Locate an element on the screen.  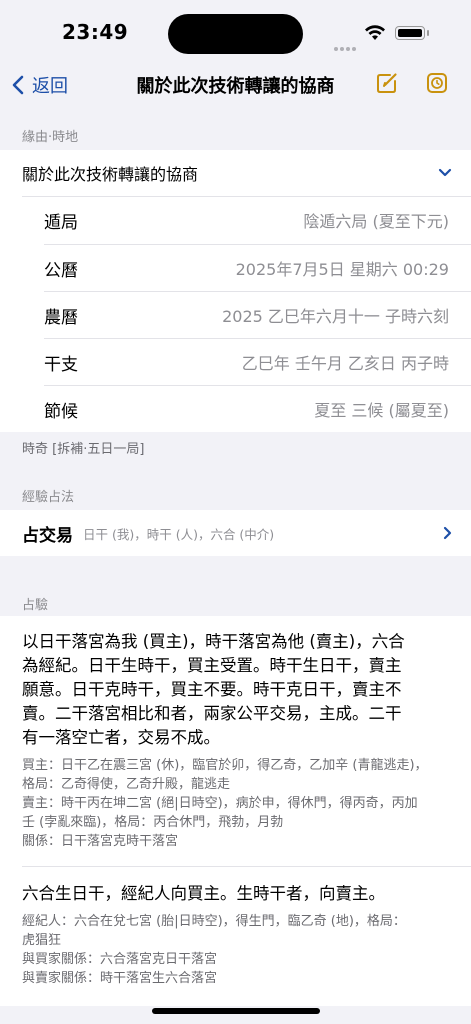
detail-label: 干支 is located at coordinates (61, 364).